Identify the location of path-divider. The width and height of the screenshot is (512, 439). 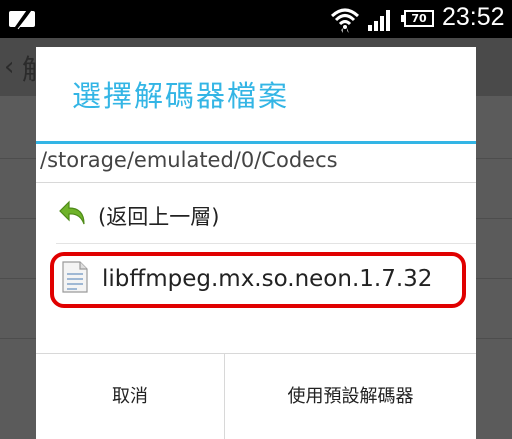
(256, 182).